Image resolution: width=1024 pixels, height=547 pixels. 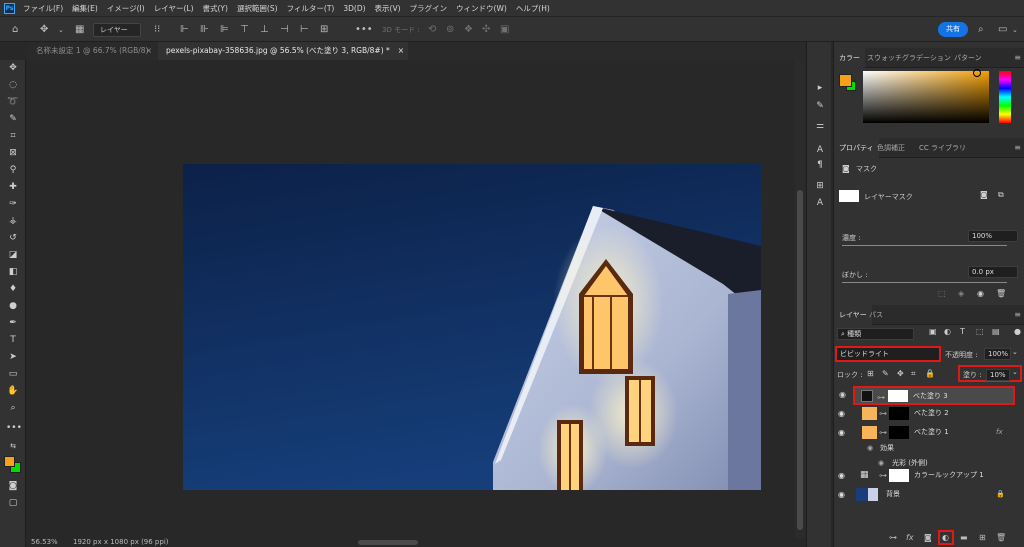 I want to click on brush-settings-icon: ✎, so click(x=820, y=106).